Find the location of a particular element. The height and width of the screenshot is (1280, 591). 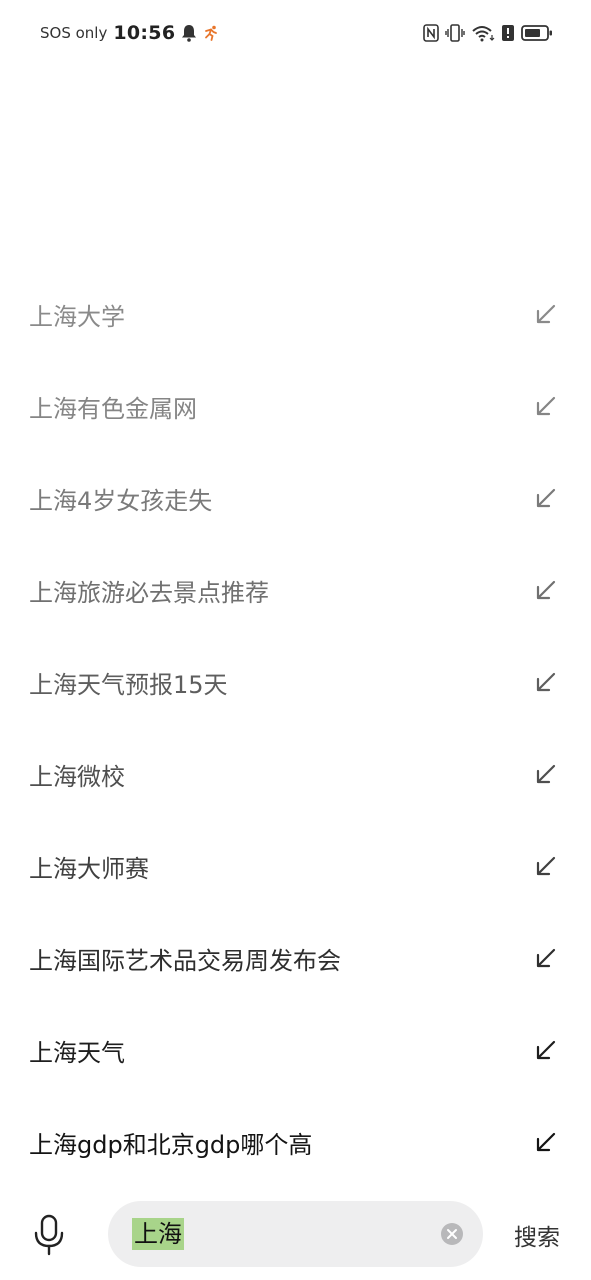

carrier-text: SOS only is located at coordinates (74, 33).